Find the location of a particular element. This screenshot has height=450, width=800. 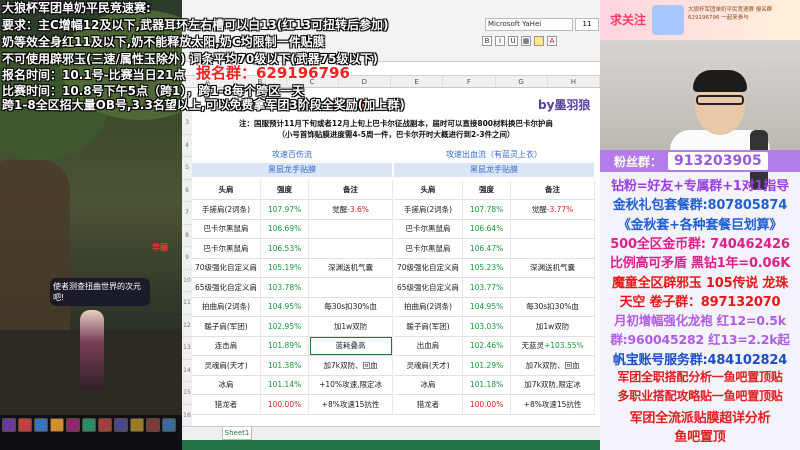

font-size-select: 11 is located at coordinates (587, 24).